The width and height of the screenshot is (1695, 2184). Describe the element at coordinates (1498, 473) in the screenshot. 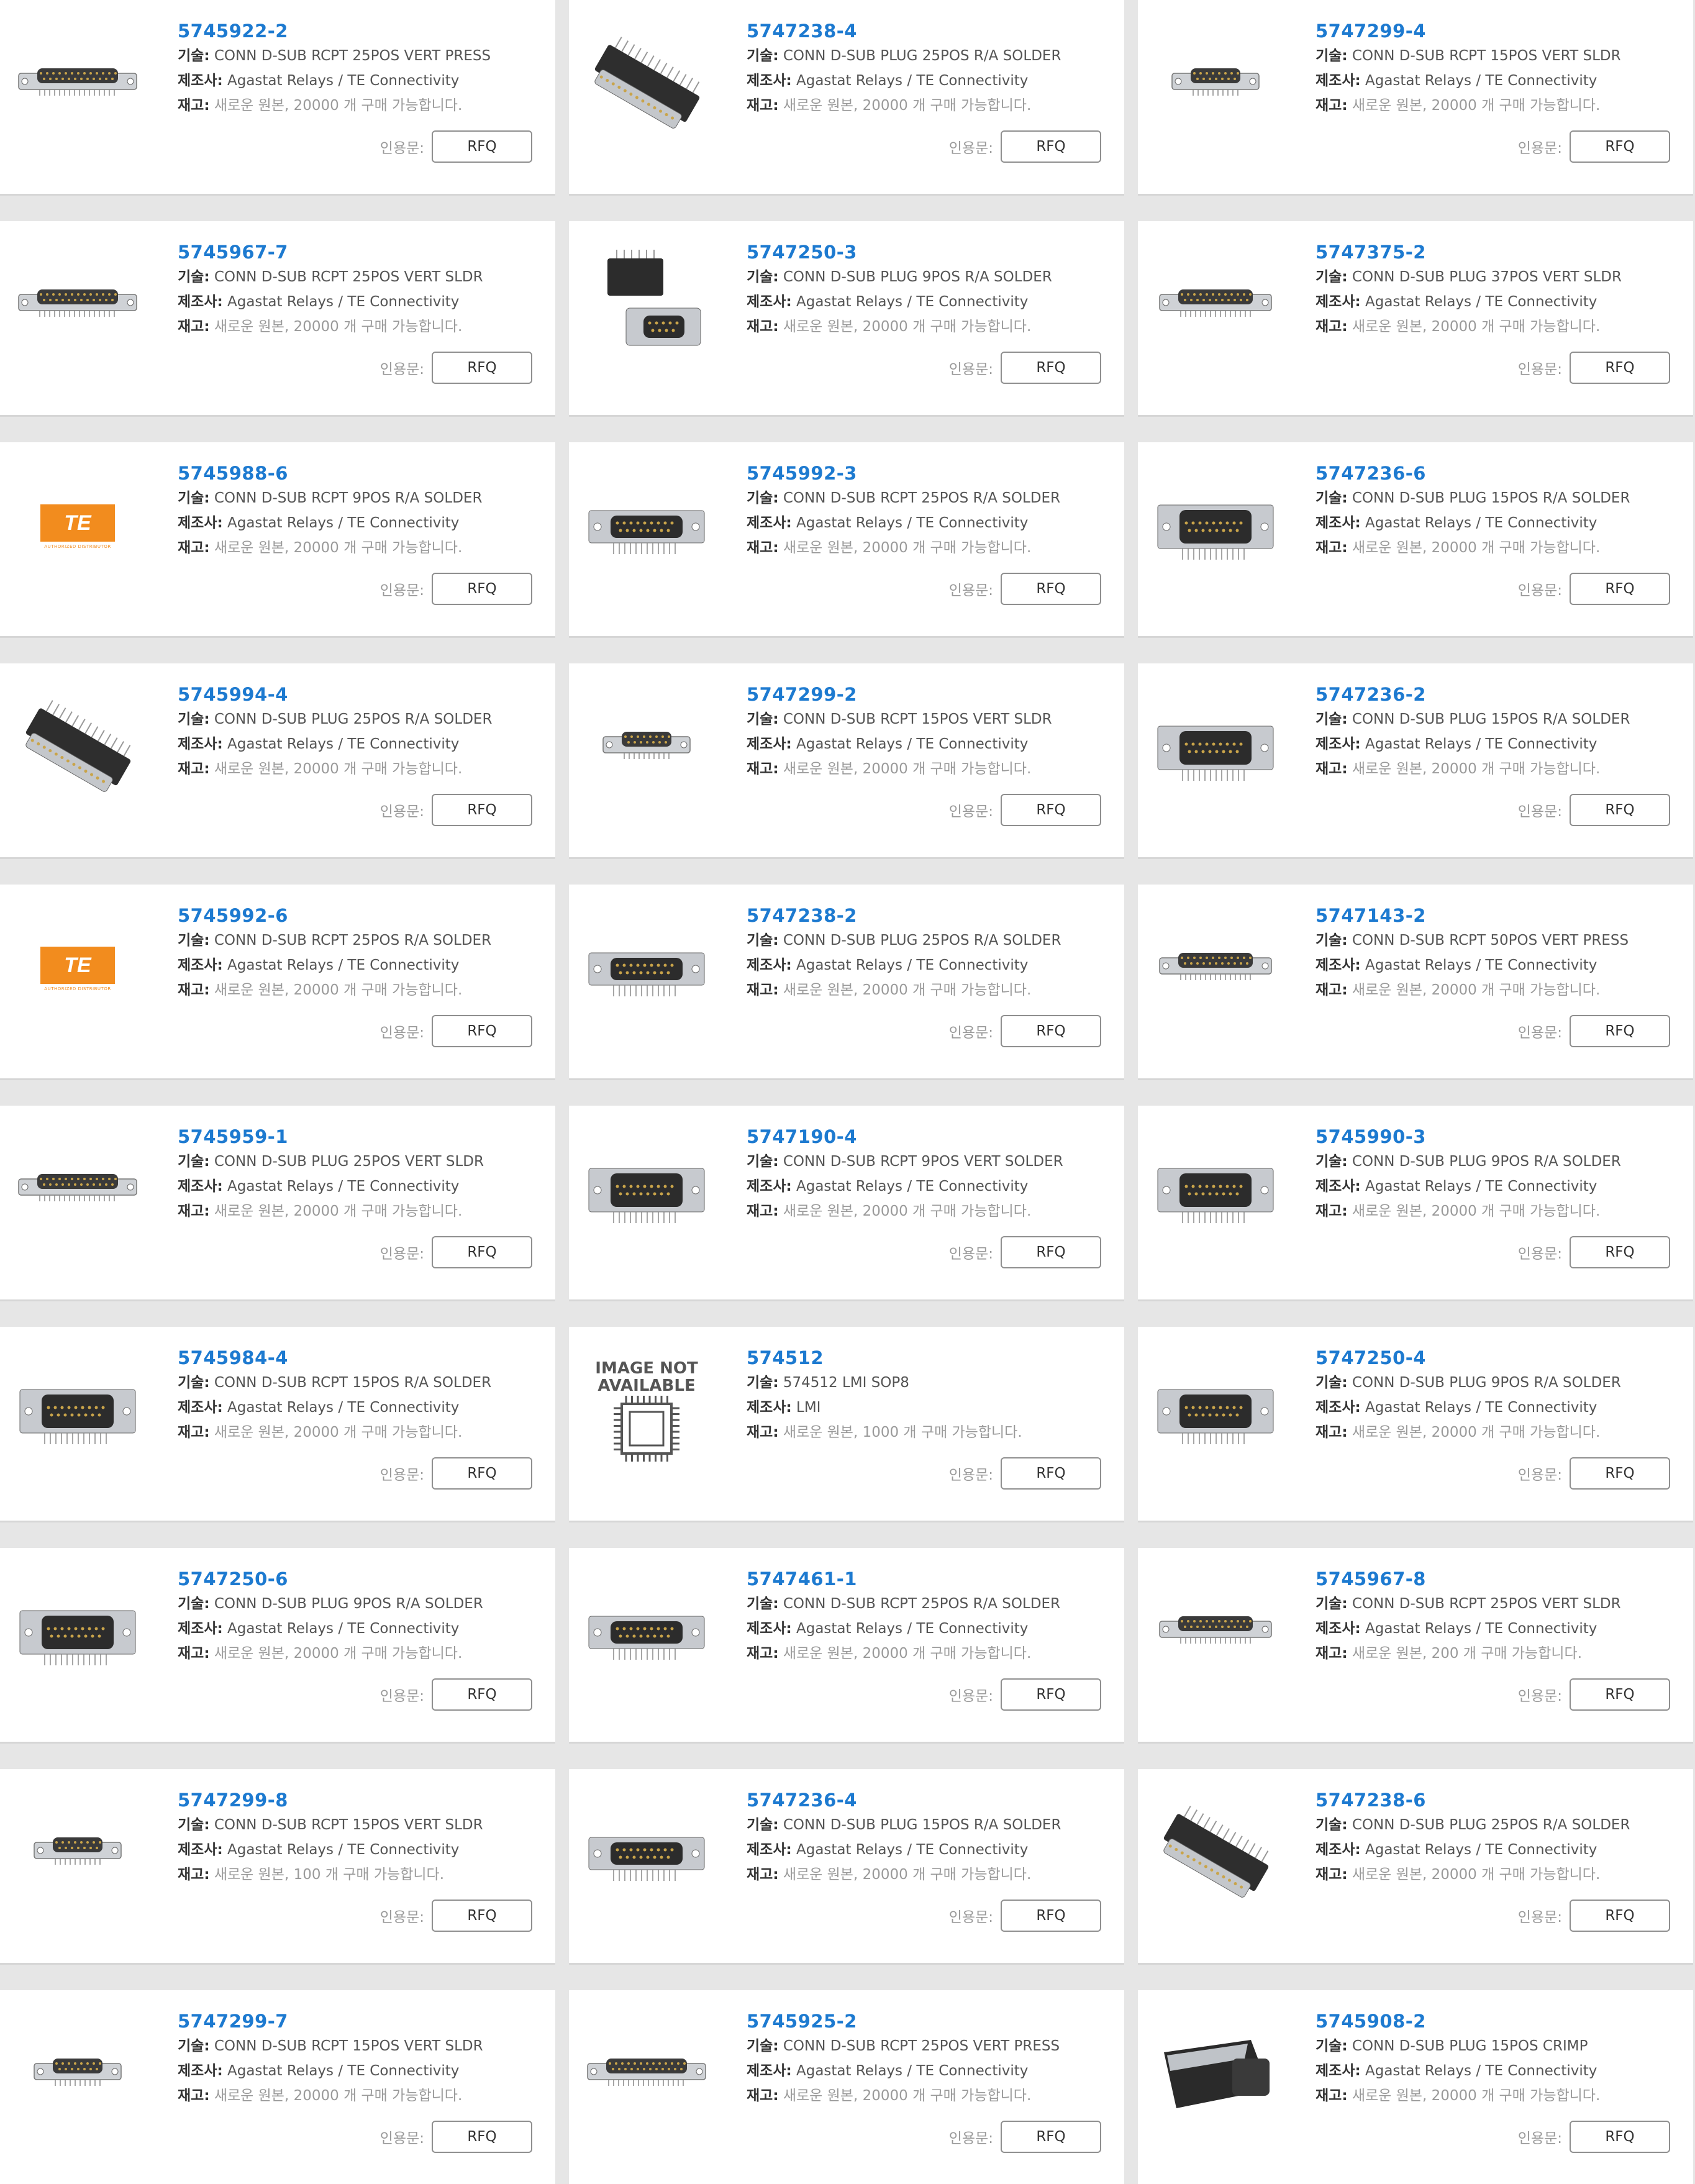

I see `part-number-link: 5747236-6` at that location.